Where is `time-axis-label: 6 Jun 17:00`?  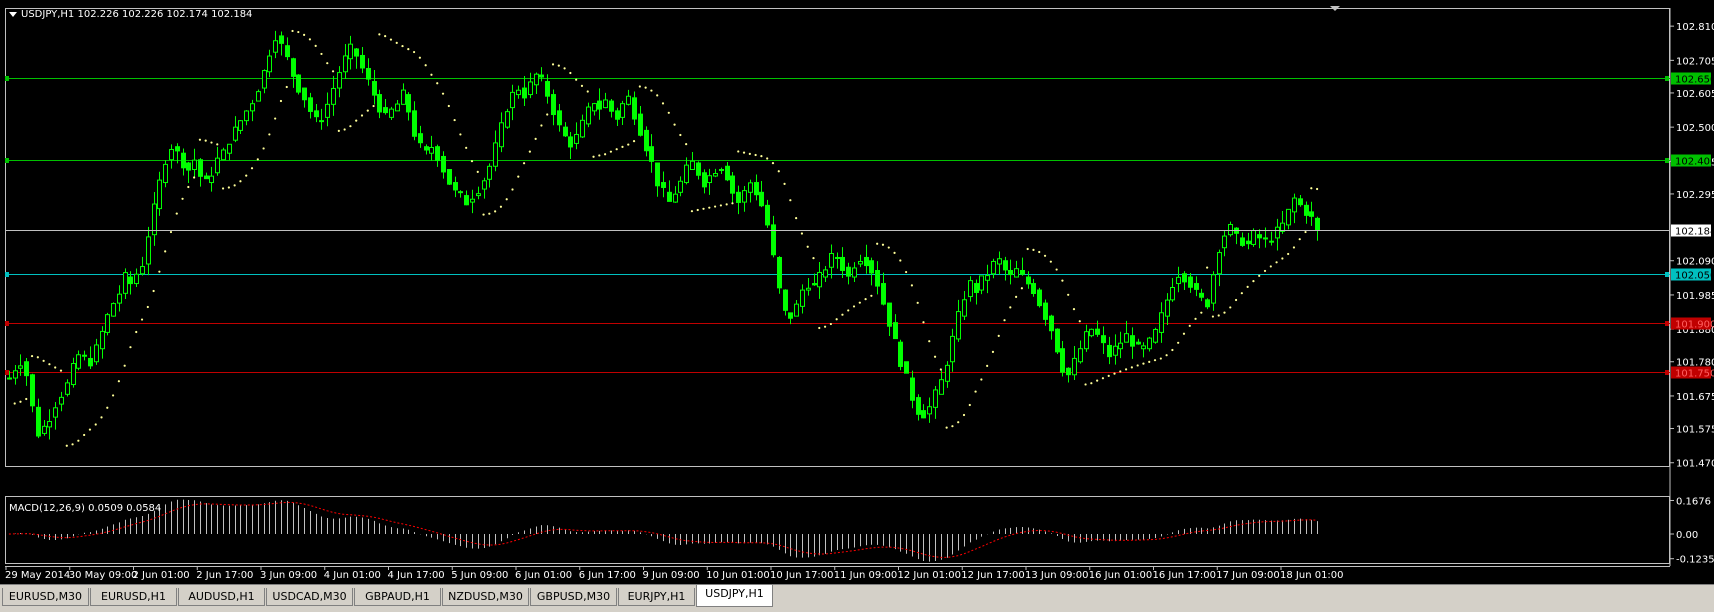 time-axis-label: 6 Jun 17:00 is located at coordinates (607, 575).